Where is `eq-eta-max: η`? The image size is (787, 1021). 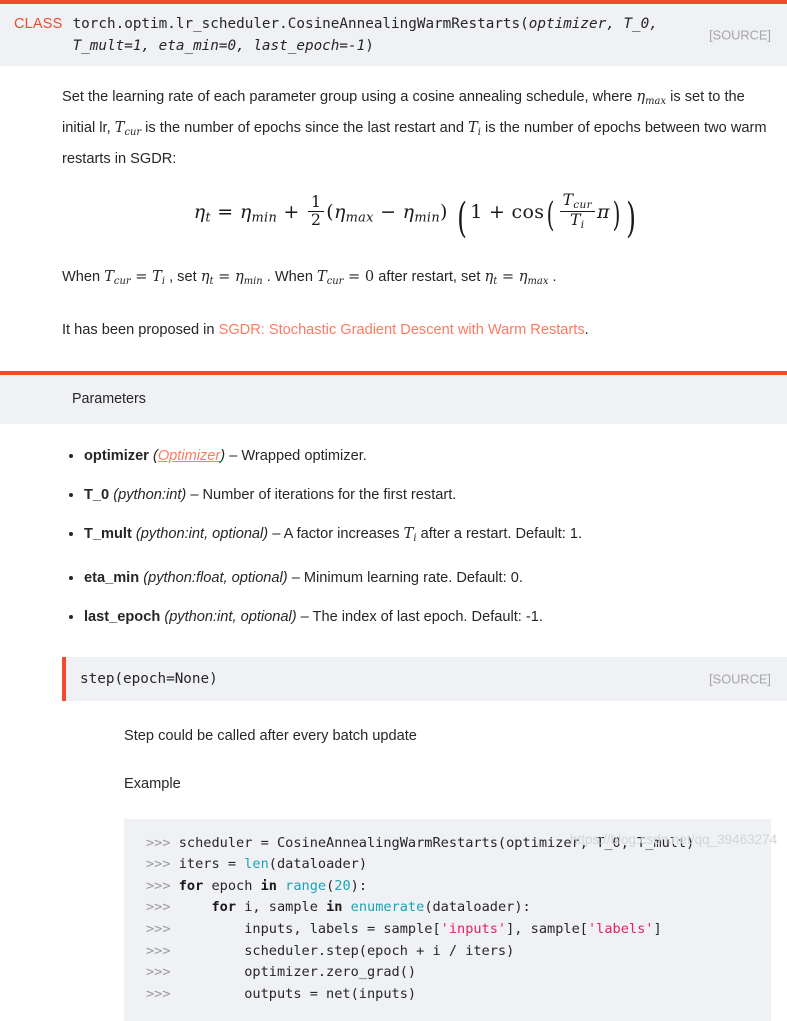
eq-eta-max: η is located at coordinates (339, 211).